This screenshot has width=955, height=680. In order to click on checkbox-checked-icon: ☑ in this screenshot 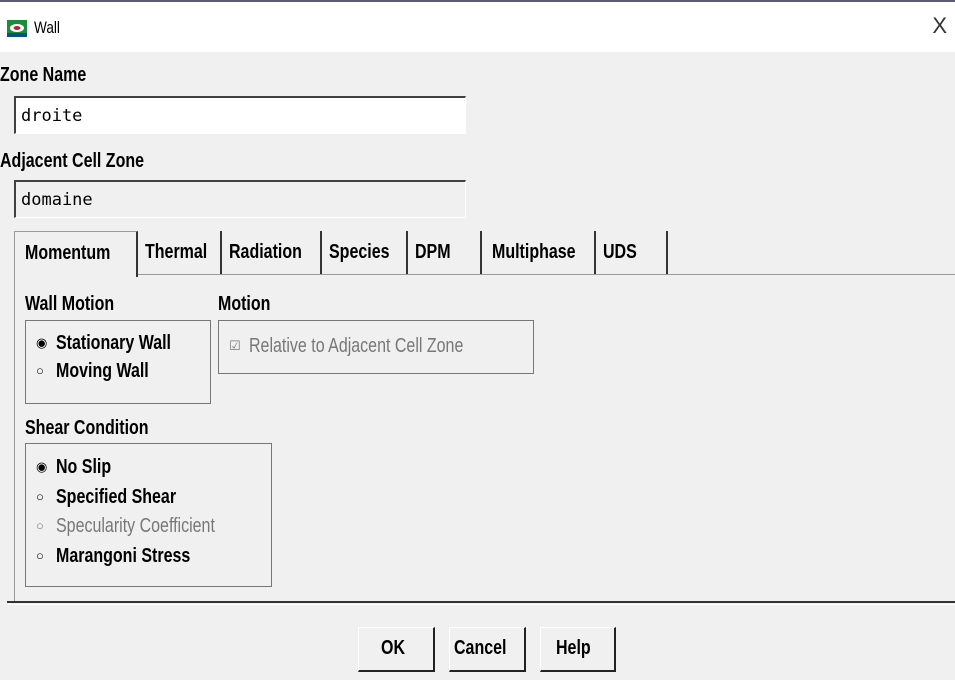, I will do `click(235, 345)`.